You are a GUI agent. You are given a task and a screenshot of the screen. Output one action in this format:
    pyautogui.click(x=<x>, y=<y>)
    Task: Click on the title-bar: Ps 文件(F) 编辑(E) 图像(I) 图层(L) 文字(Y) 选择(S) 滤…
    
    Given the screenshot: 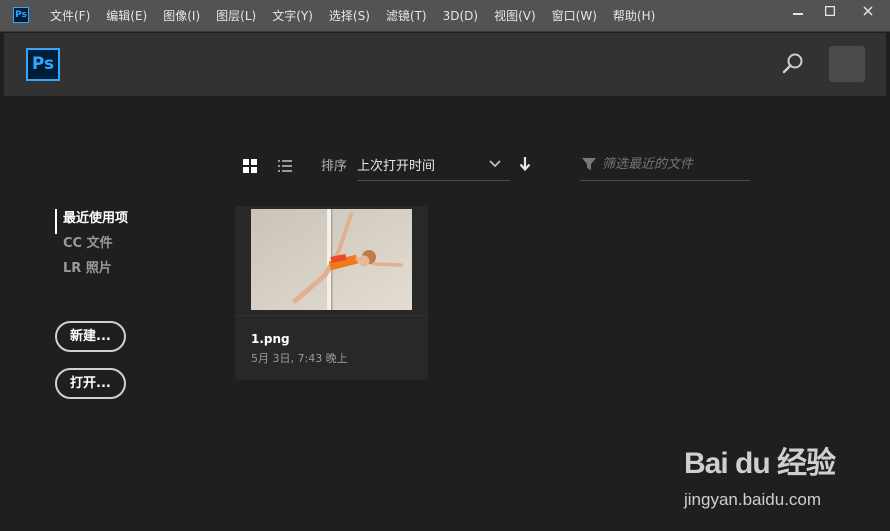 What is the action you would take?
    pyautogui.click(x=445, y=16)
    